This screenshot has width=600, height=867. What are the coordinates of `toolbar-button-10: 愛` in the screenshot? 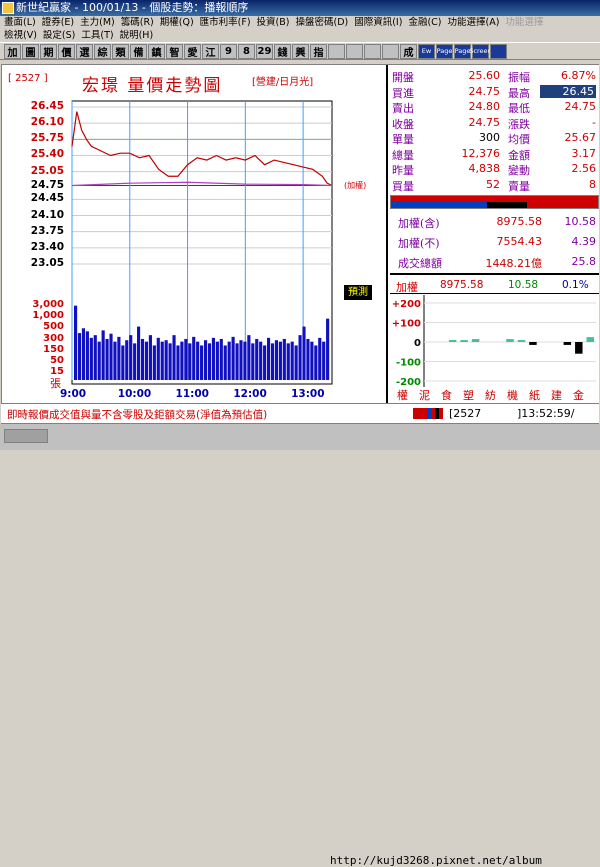 It's located at (192, 51).